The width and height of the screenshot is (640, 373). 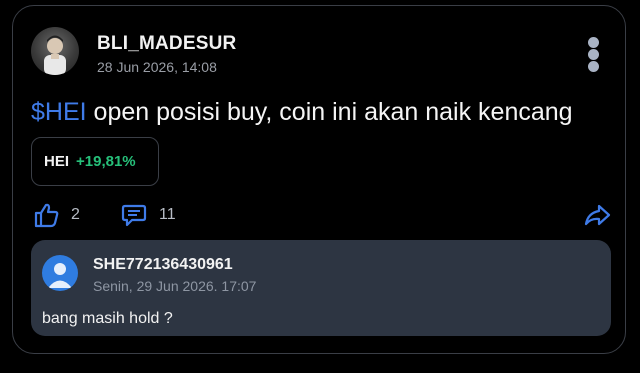 I want to click on coin-price-chip: HEI +19,81%, so click(x=95, y=161).